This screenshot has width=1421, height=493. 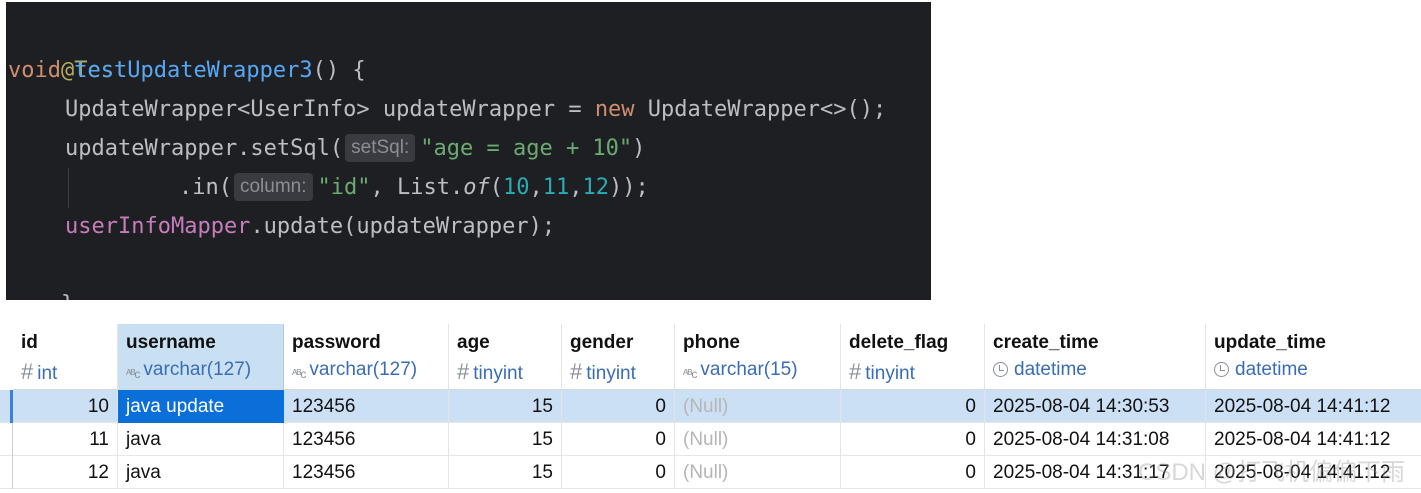 I want to click on keyword-new: new, so click(x=614, y=109).